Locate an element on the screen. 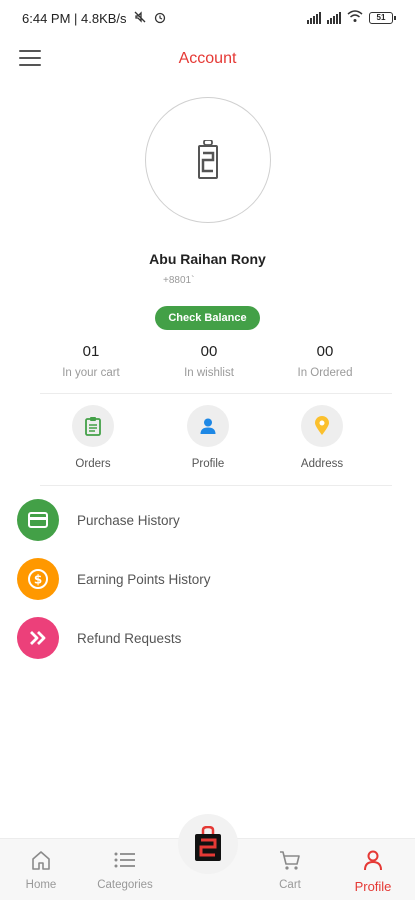 The image size is (415, 900). card-icon is located at coordinates (38, 520).